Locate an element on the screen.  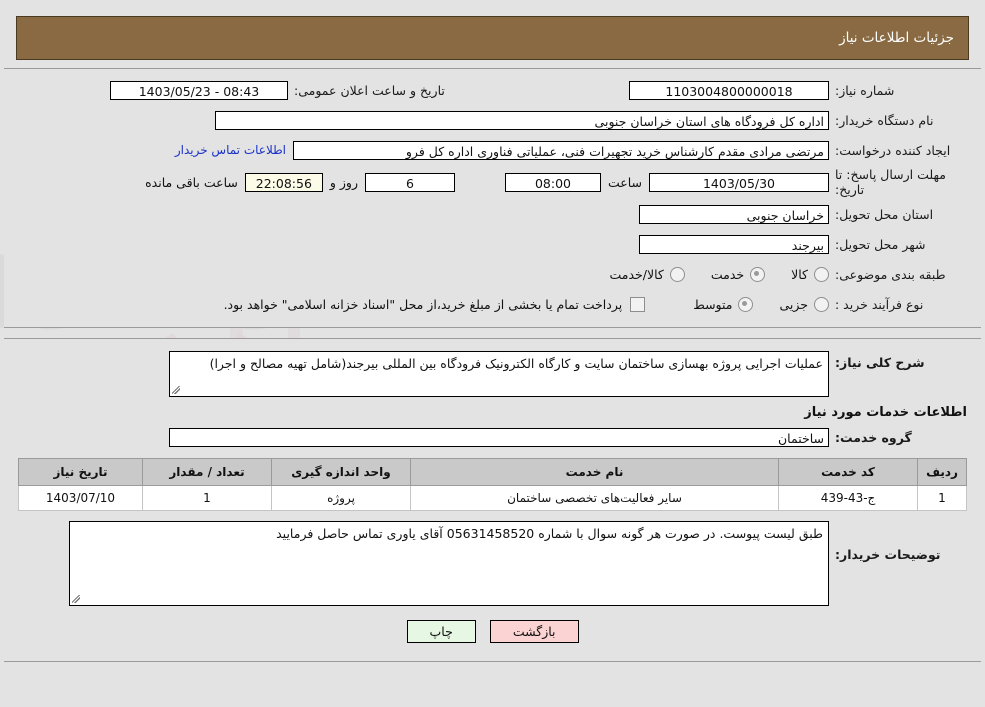
field-deadline-date: 1403/05/30 is located at coordinates (739, 182).